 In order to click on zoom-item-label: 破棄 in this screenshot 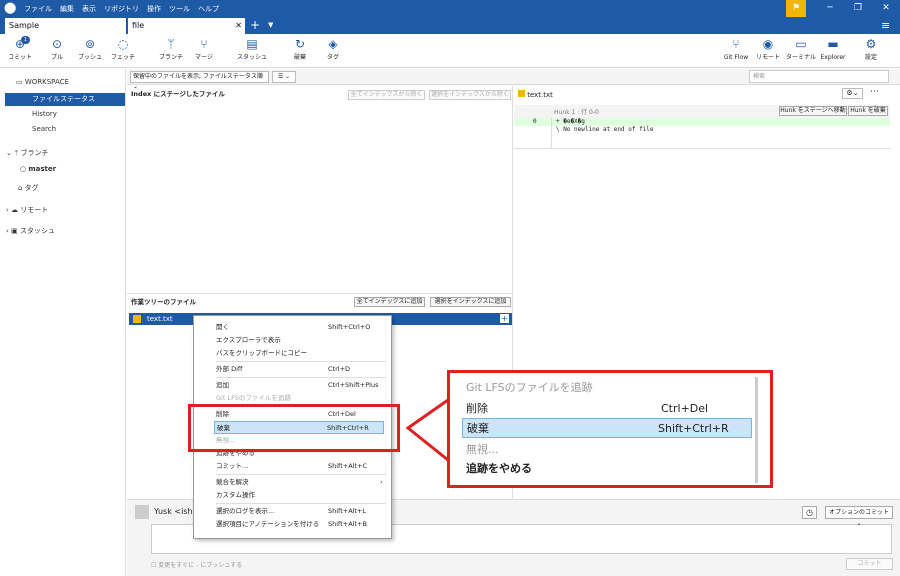, I will do `click(478, 428)`.